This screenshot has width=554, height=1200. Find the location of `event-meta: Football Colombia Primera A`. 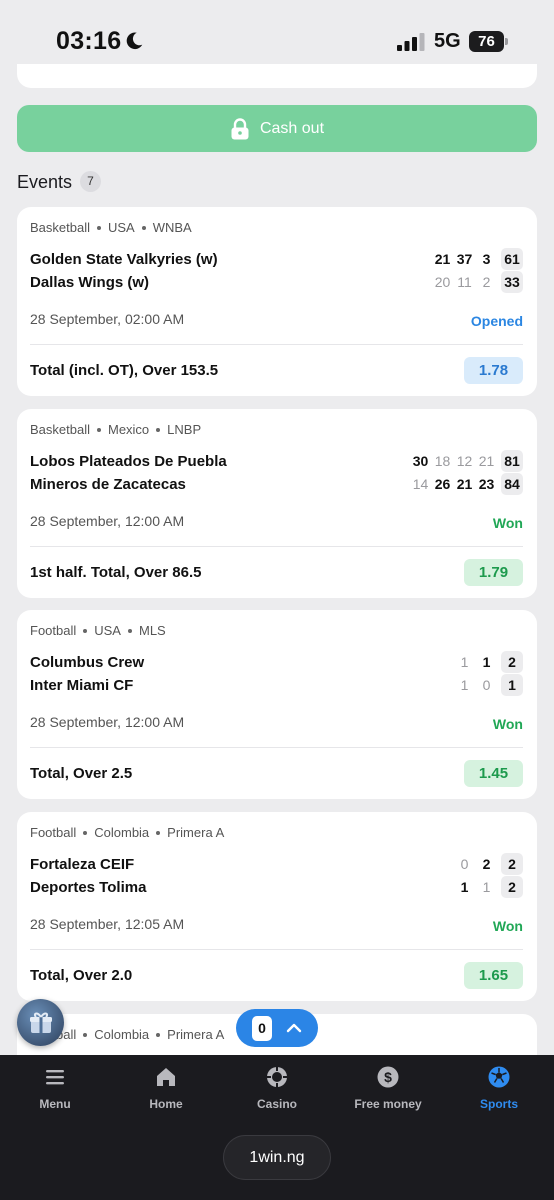

event-meta: Football Colombia Primera A is located at coordinates (127, 832).